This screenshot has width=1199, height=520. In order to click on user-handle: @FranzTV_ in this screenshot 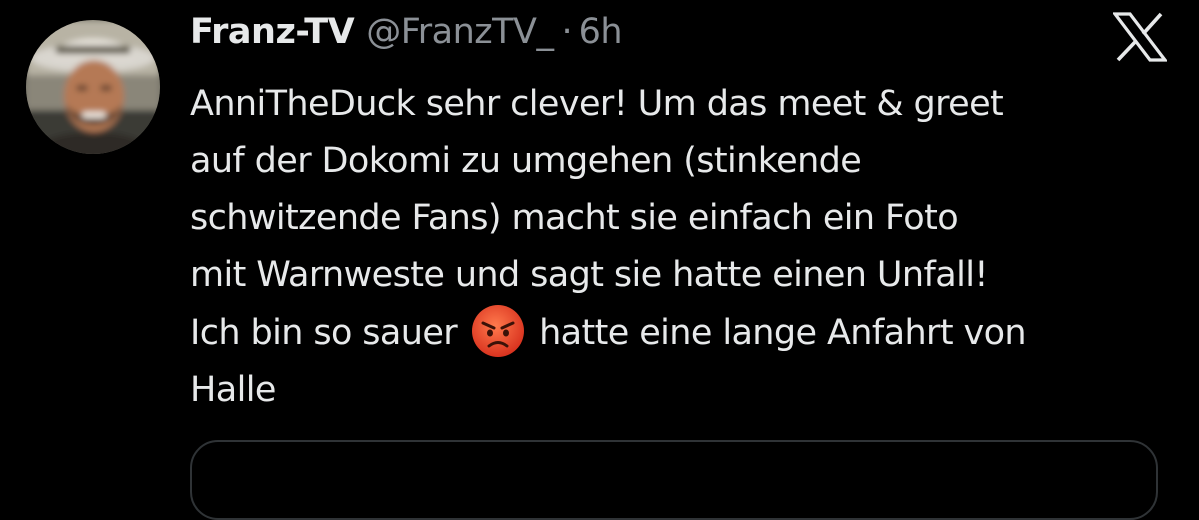, I will do `click(460, 32)`.